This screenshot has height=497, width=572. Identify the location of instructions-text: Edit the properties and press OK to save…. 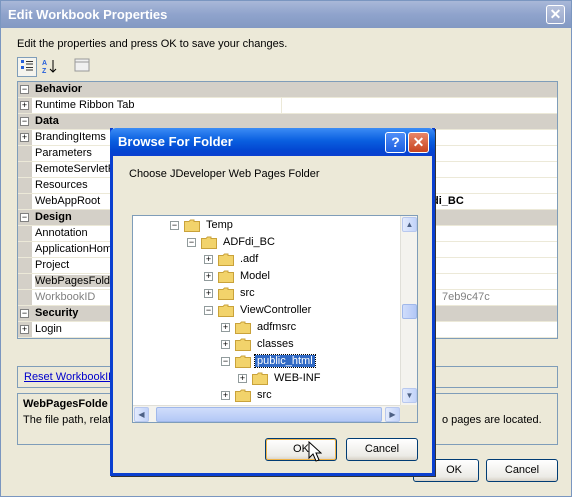
(152, 44).